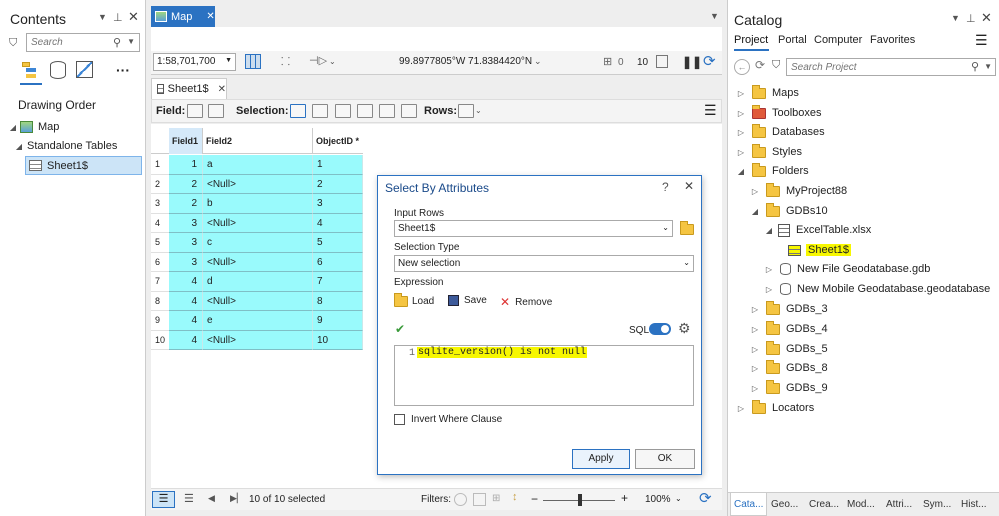  Describe the element at coordinates (211, 498) in the screenshot. I see `previous-record-icon: ◀` at that location.